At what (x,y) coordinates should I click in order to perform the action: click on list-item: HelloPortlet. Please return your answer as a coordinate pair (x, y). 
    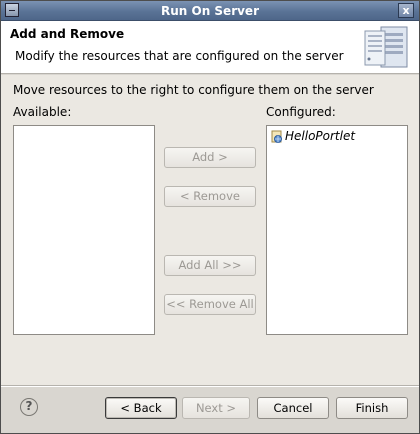
    Looking at the image, I should click on (337, 136).